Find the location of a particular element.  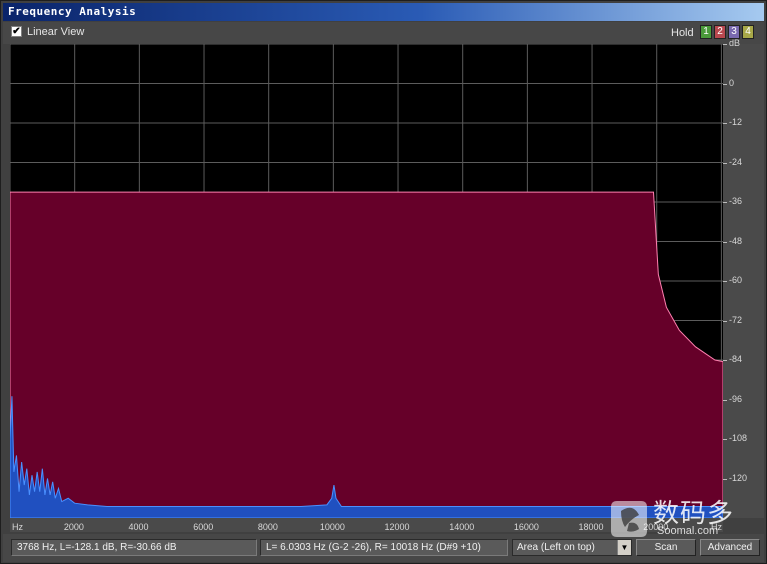

x-tick-label: 2000 is located at coordinates (73, 527).